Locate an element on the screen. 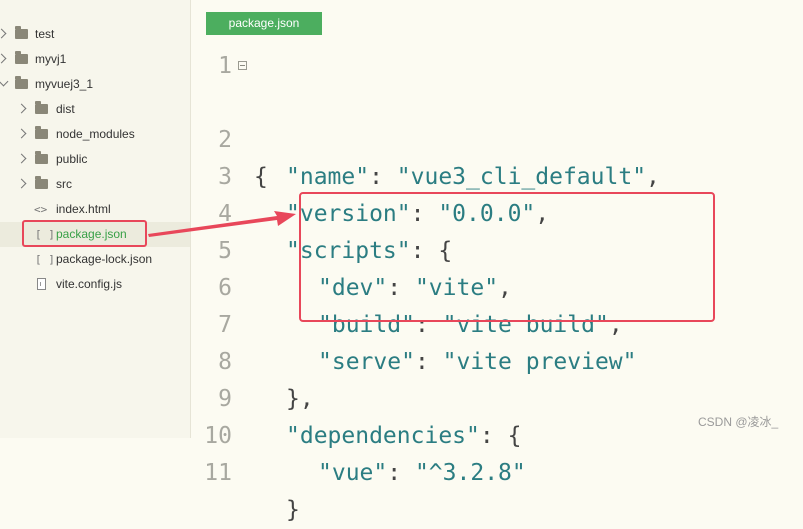 The width and height of the screenshot is (803, 529). line-number: 11 is located at coordinates (218, 473).